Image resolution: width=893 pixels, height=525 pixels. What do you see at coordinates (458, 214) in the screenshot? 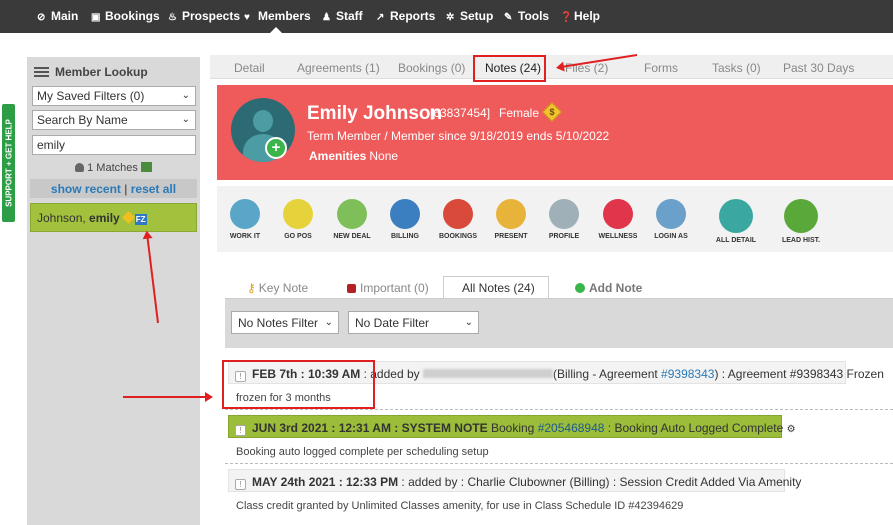
I see `bookings-icon` at bounding box center [458, 214].